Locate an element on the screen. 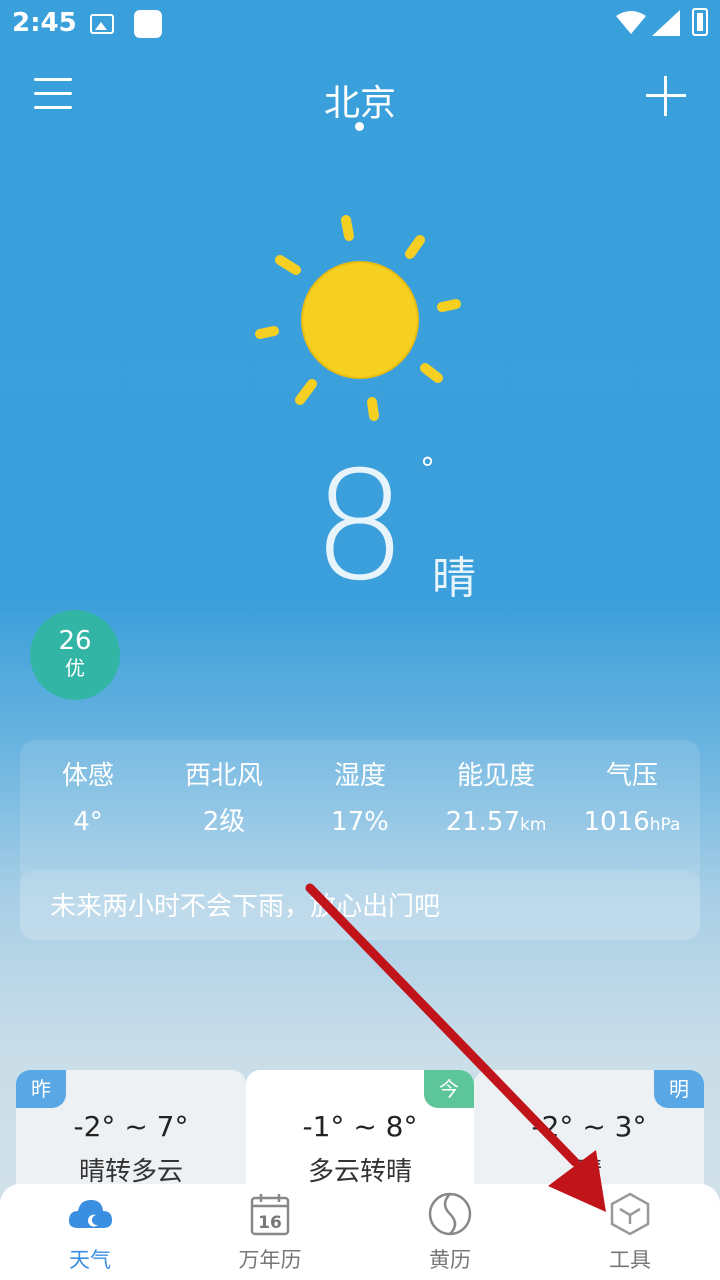 The image size is (720, 1280). detail-label: 西北风 is located at coordinates (223, 776).